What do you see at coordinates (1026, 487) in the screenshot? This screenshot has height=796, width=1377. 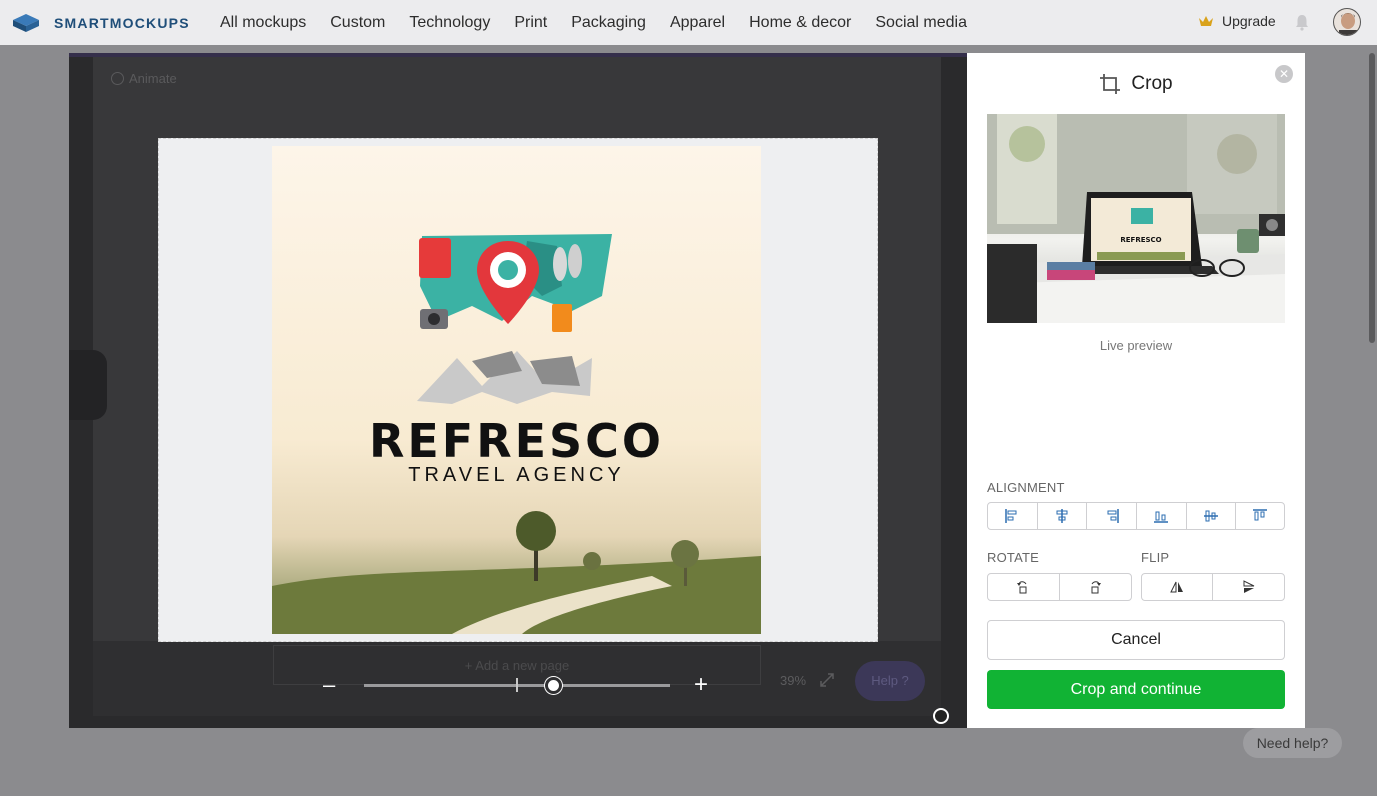 I see `alignment-label: ALIGNMENT` at bounding box center [1026, 487].